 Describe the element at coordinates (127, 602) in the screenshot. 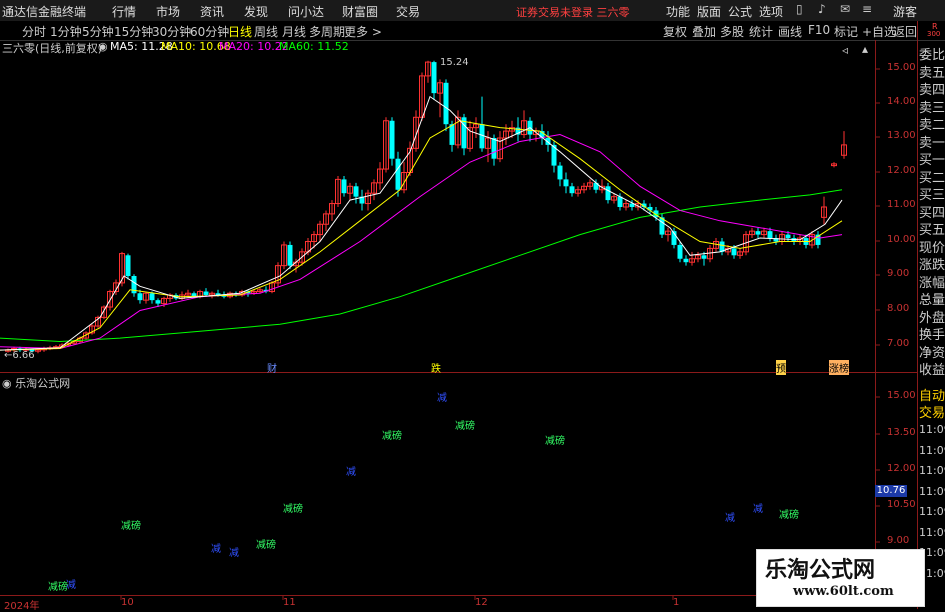

I see `x-label: 10` at that location.